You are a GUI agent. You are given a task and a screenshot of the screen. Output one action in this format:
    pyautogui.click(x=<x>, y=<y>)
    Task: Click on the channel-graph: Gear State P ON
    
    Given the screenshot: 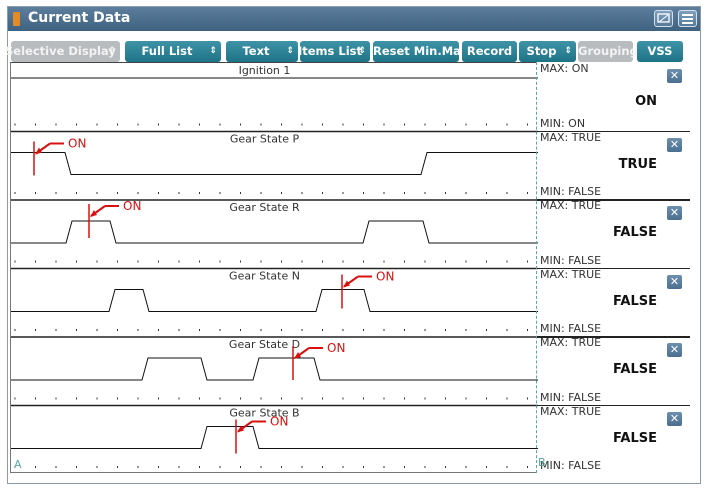 What is the action you would take?
    pyautogui.click(x=274, y=162)
    